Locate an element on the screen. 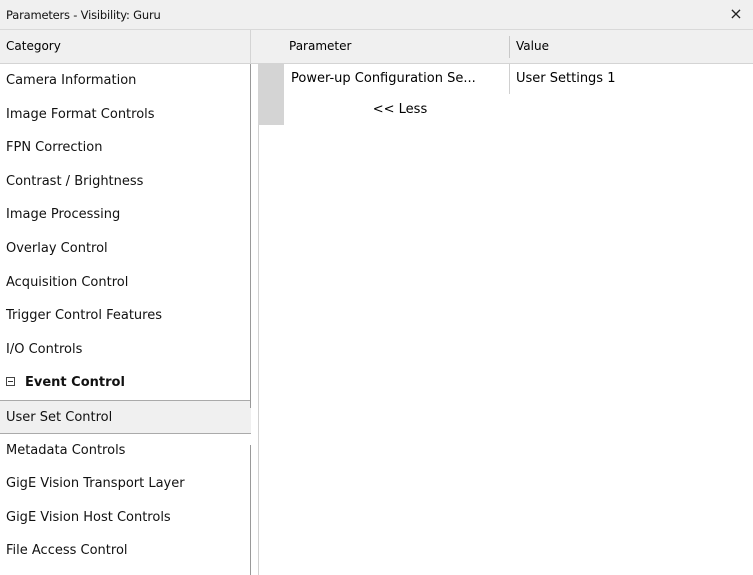  category-label: Trigger Control Features is located at coordinates (84, 316).